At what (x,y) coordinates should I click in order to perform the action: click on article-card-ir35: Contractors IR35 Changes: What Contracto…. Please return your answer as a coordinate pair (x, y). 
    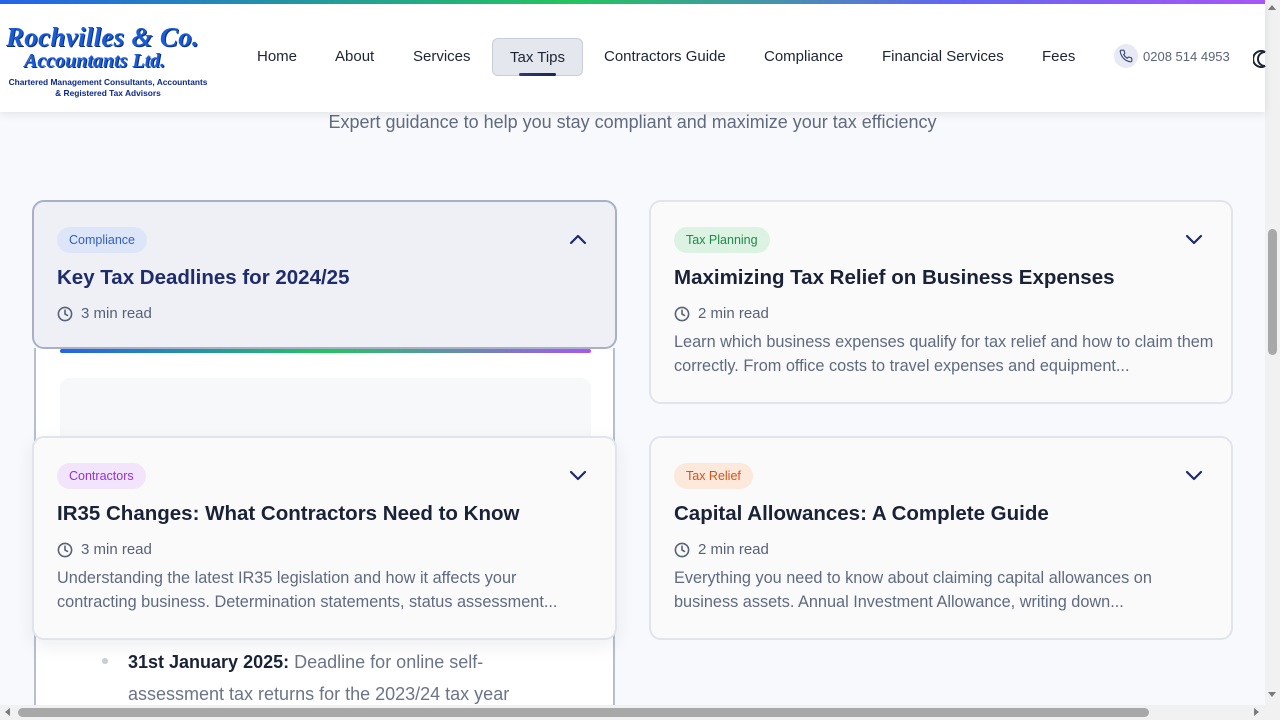
    Looking at the image, I should click on (324, 538).